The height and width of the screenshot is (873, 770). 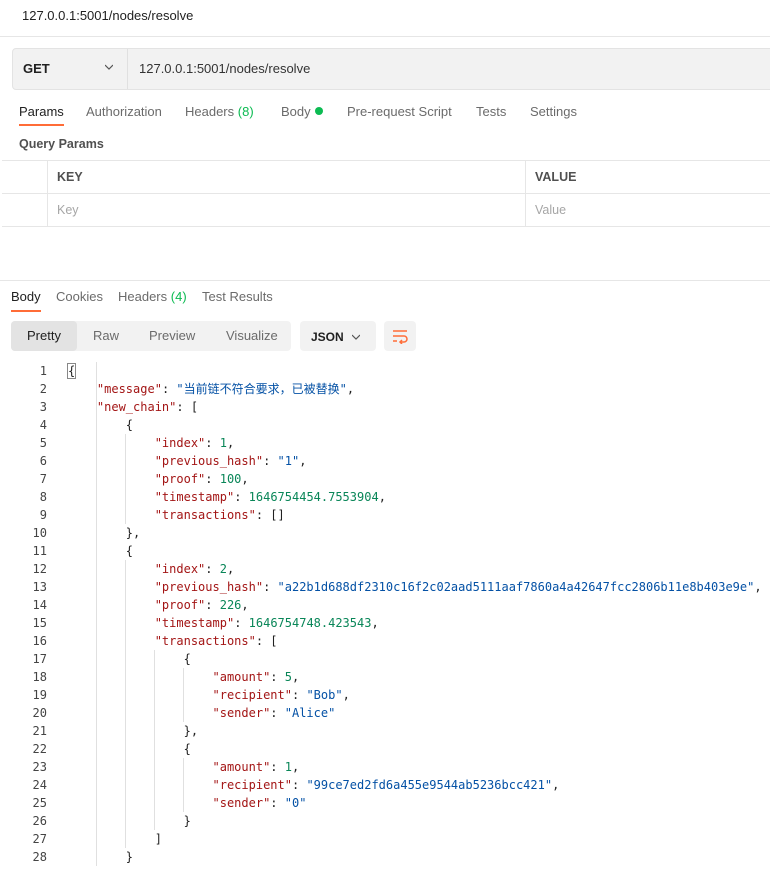 What do you see at coordinates (39, 551) in the screenshot?
I see `line-number: 11` at bounding box center [39, 551].